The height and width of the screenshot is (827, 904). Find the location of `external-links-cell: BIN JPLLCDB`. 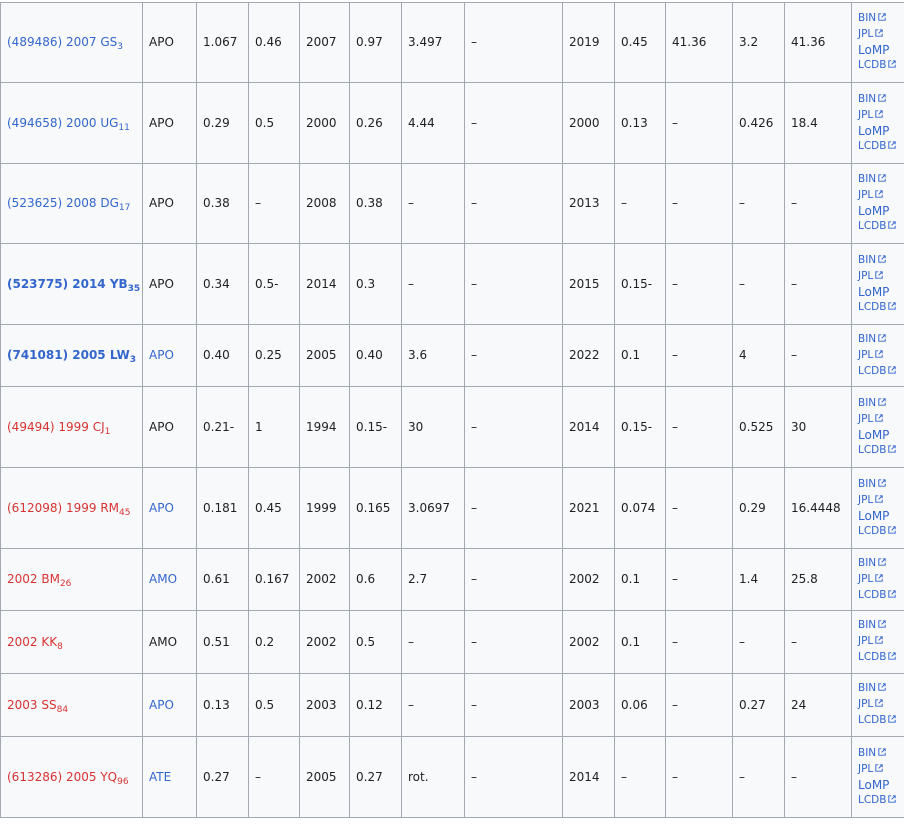

external-links-cell: BIN JPLLCDB is located at coordinates (878, 642).